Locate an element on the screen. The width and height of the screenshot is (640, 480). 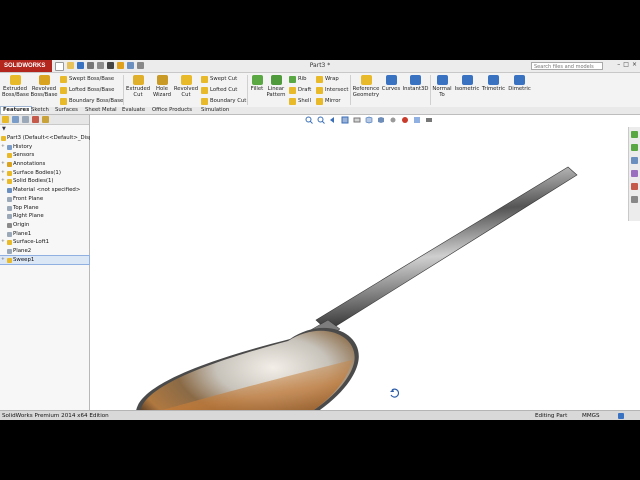
lofted-cut-button: Lofted Cut is located at coordinates (219, 90).